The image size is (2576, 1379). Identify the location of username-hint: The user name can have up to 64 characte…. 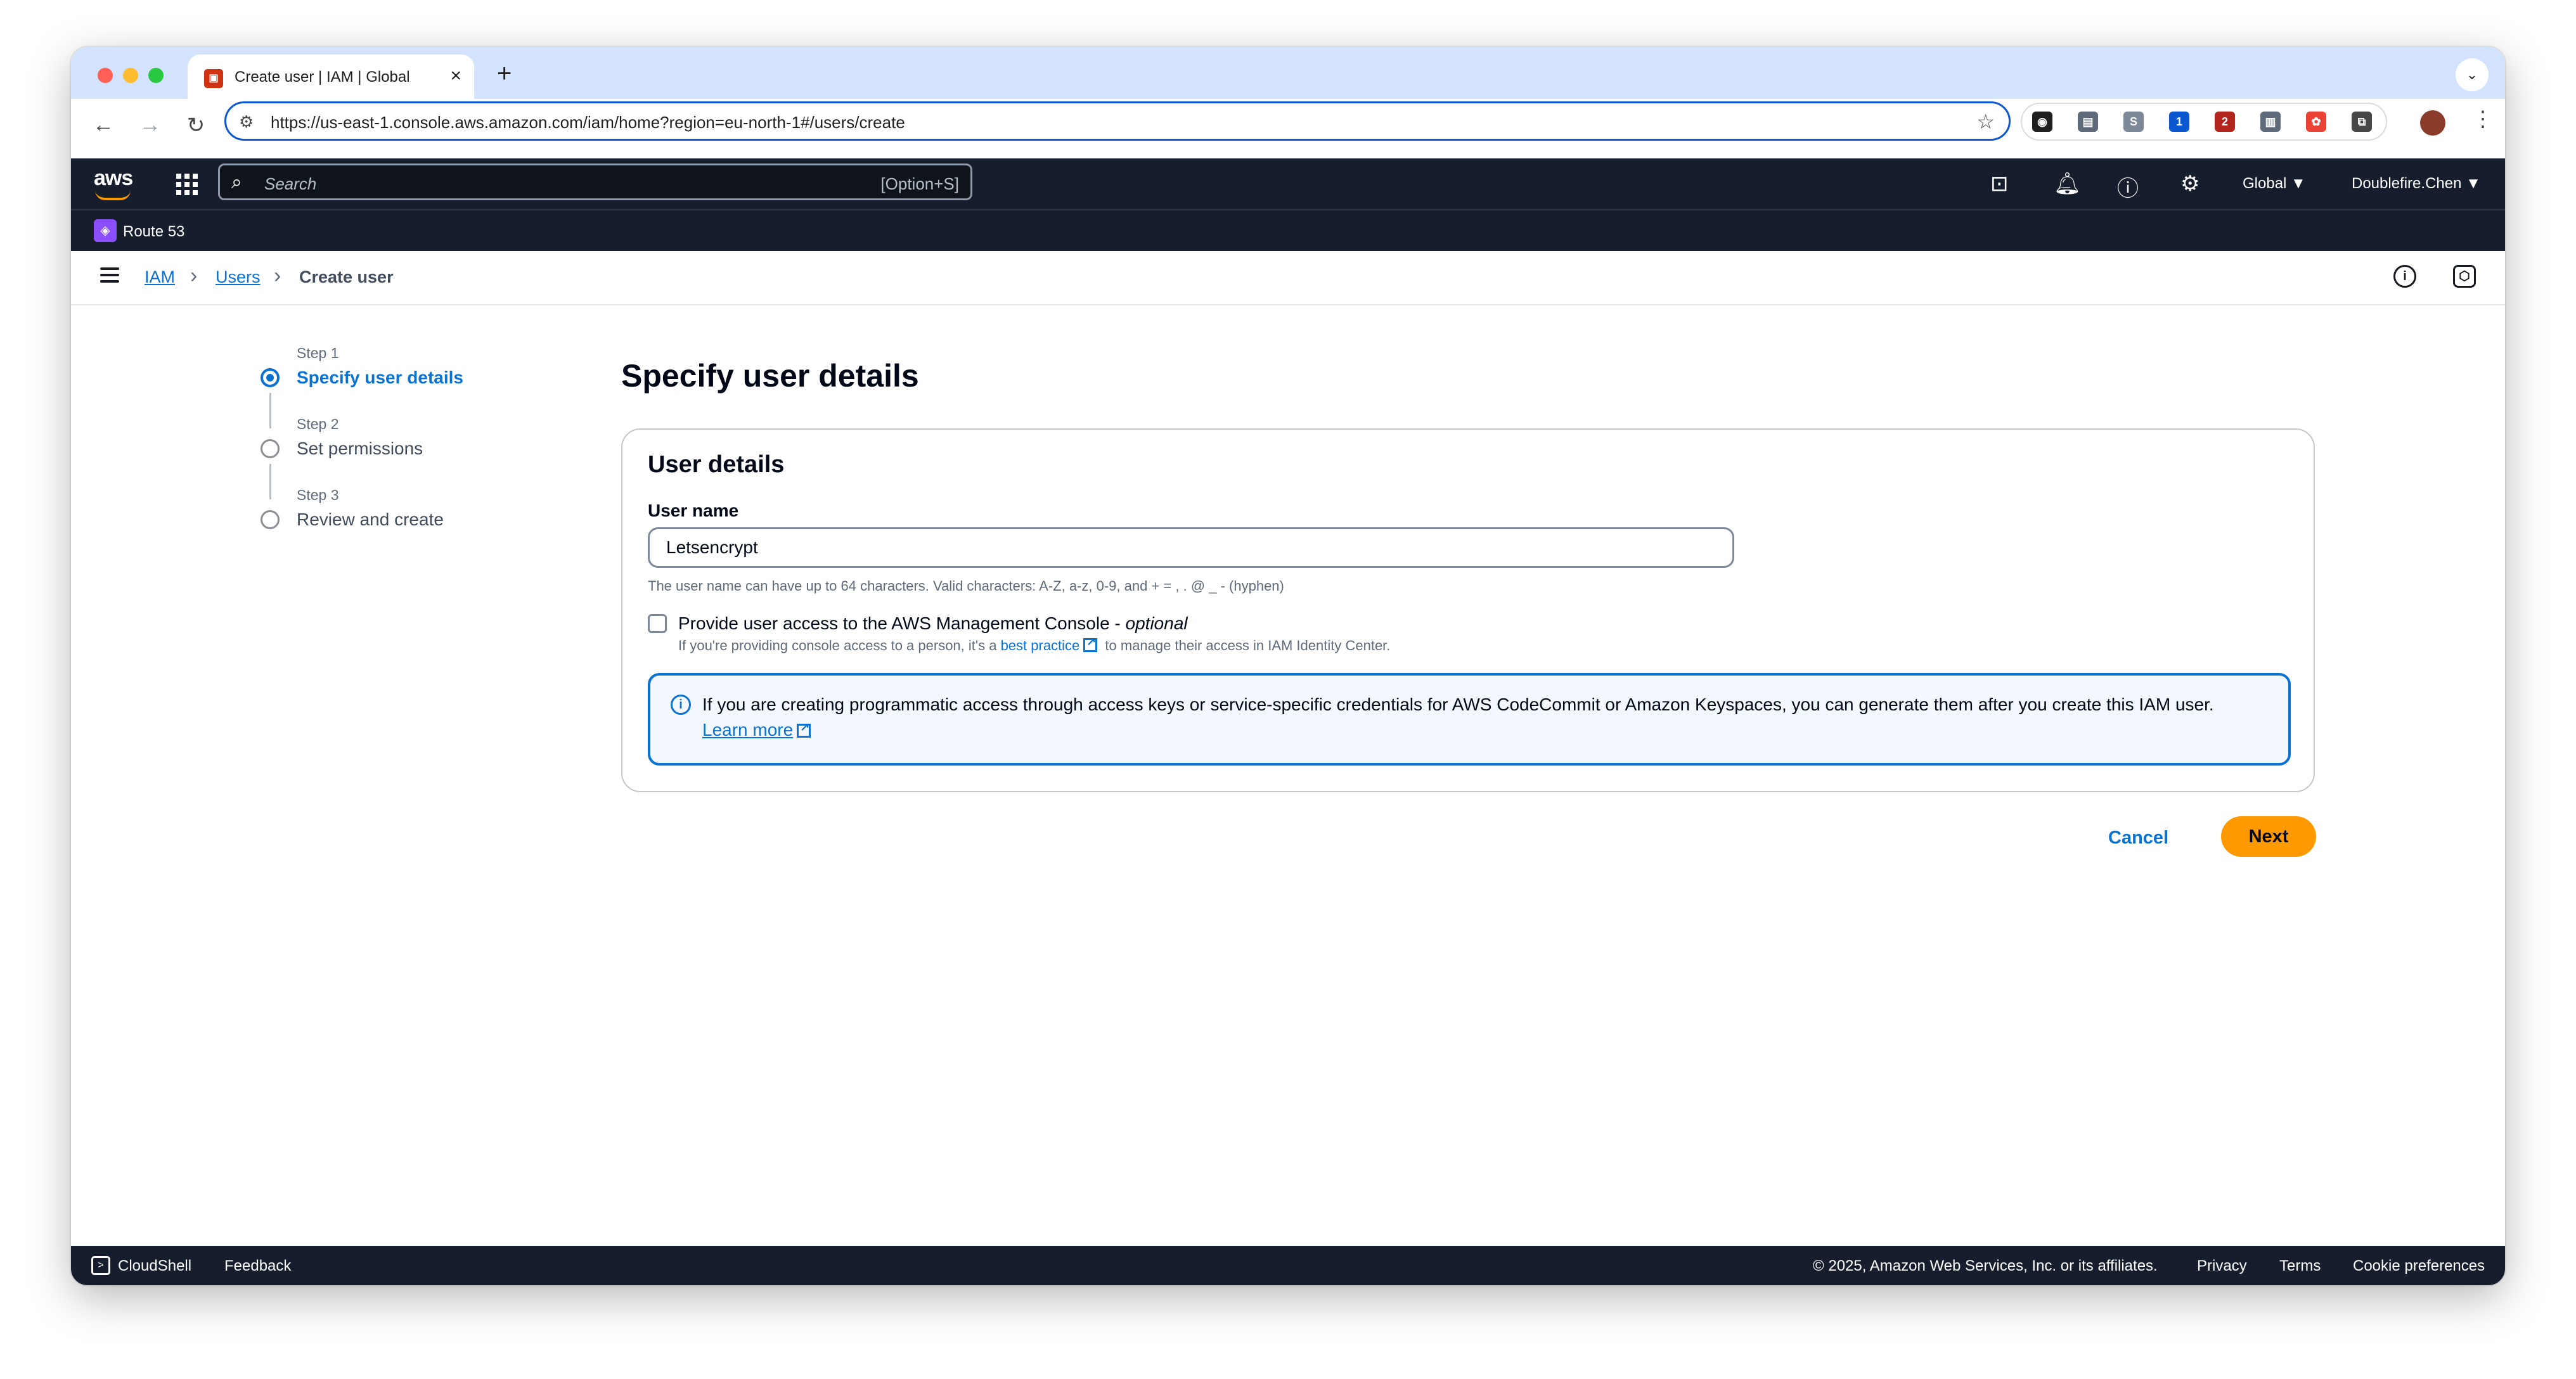
(966, 586).